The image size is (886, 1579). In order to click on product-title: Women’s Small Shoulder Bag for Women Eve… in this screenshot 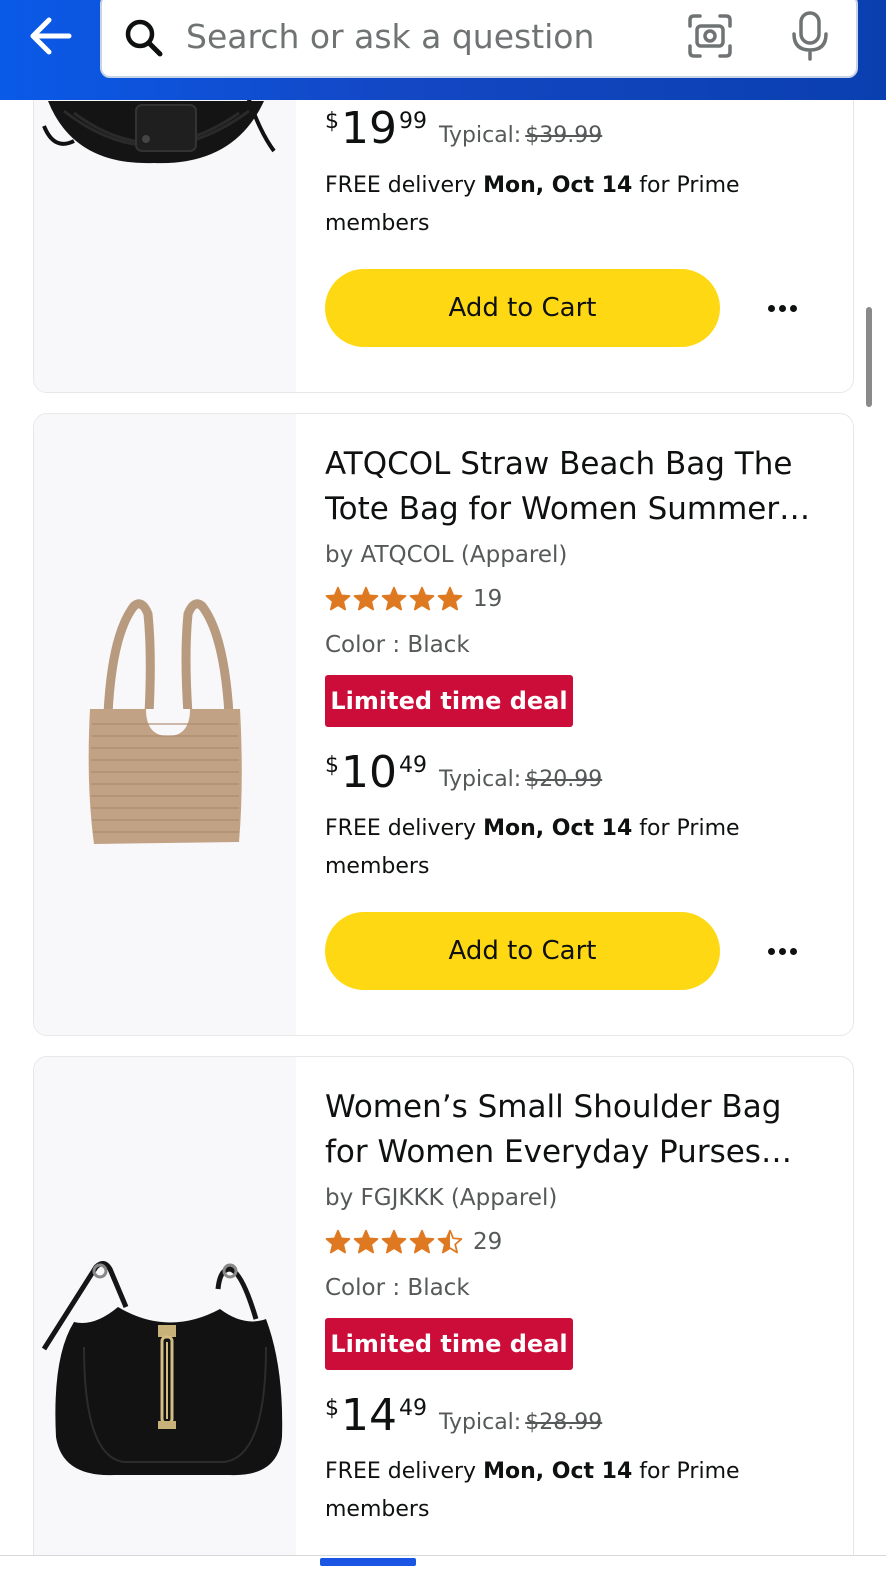, I will do `click(575, 1130)`.